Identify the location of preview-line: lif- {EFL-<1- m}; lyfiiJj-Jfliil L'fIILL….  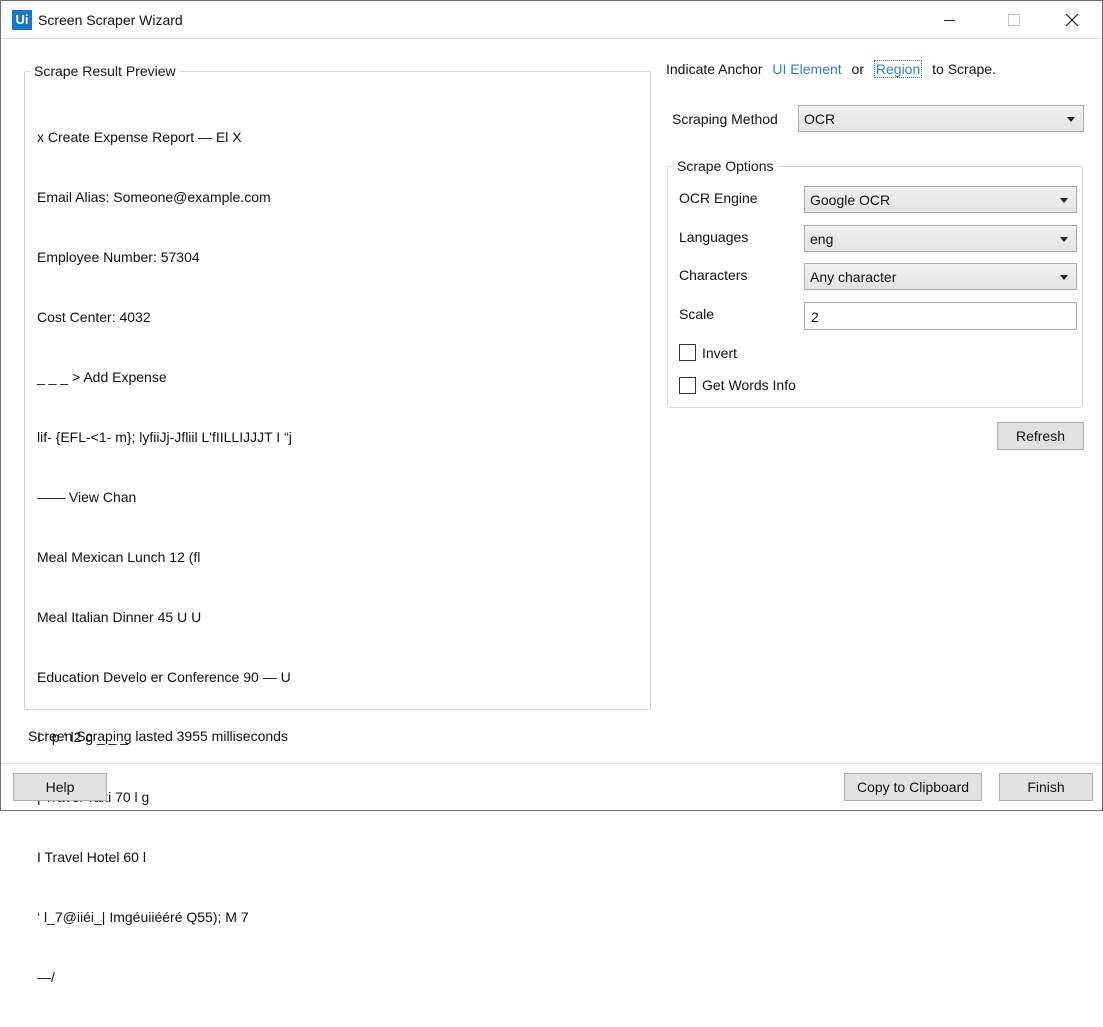
(164, 437).